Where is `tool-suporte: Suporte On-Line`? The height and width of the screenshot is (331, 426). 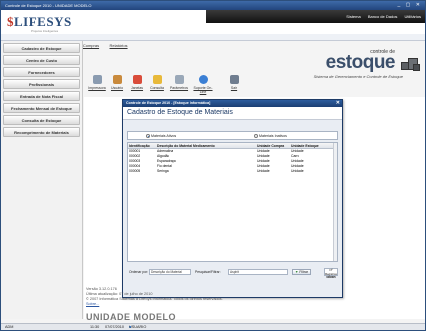 tool-suporte: Suporte On-Line is located at coordinates (203, 84).